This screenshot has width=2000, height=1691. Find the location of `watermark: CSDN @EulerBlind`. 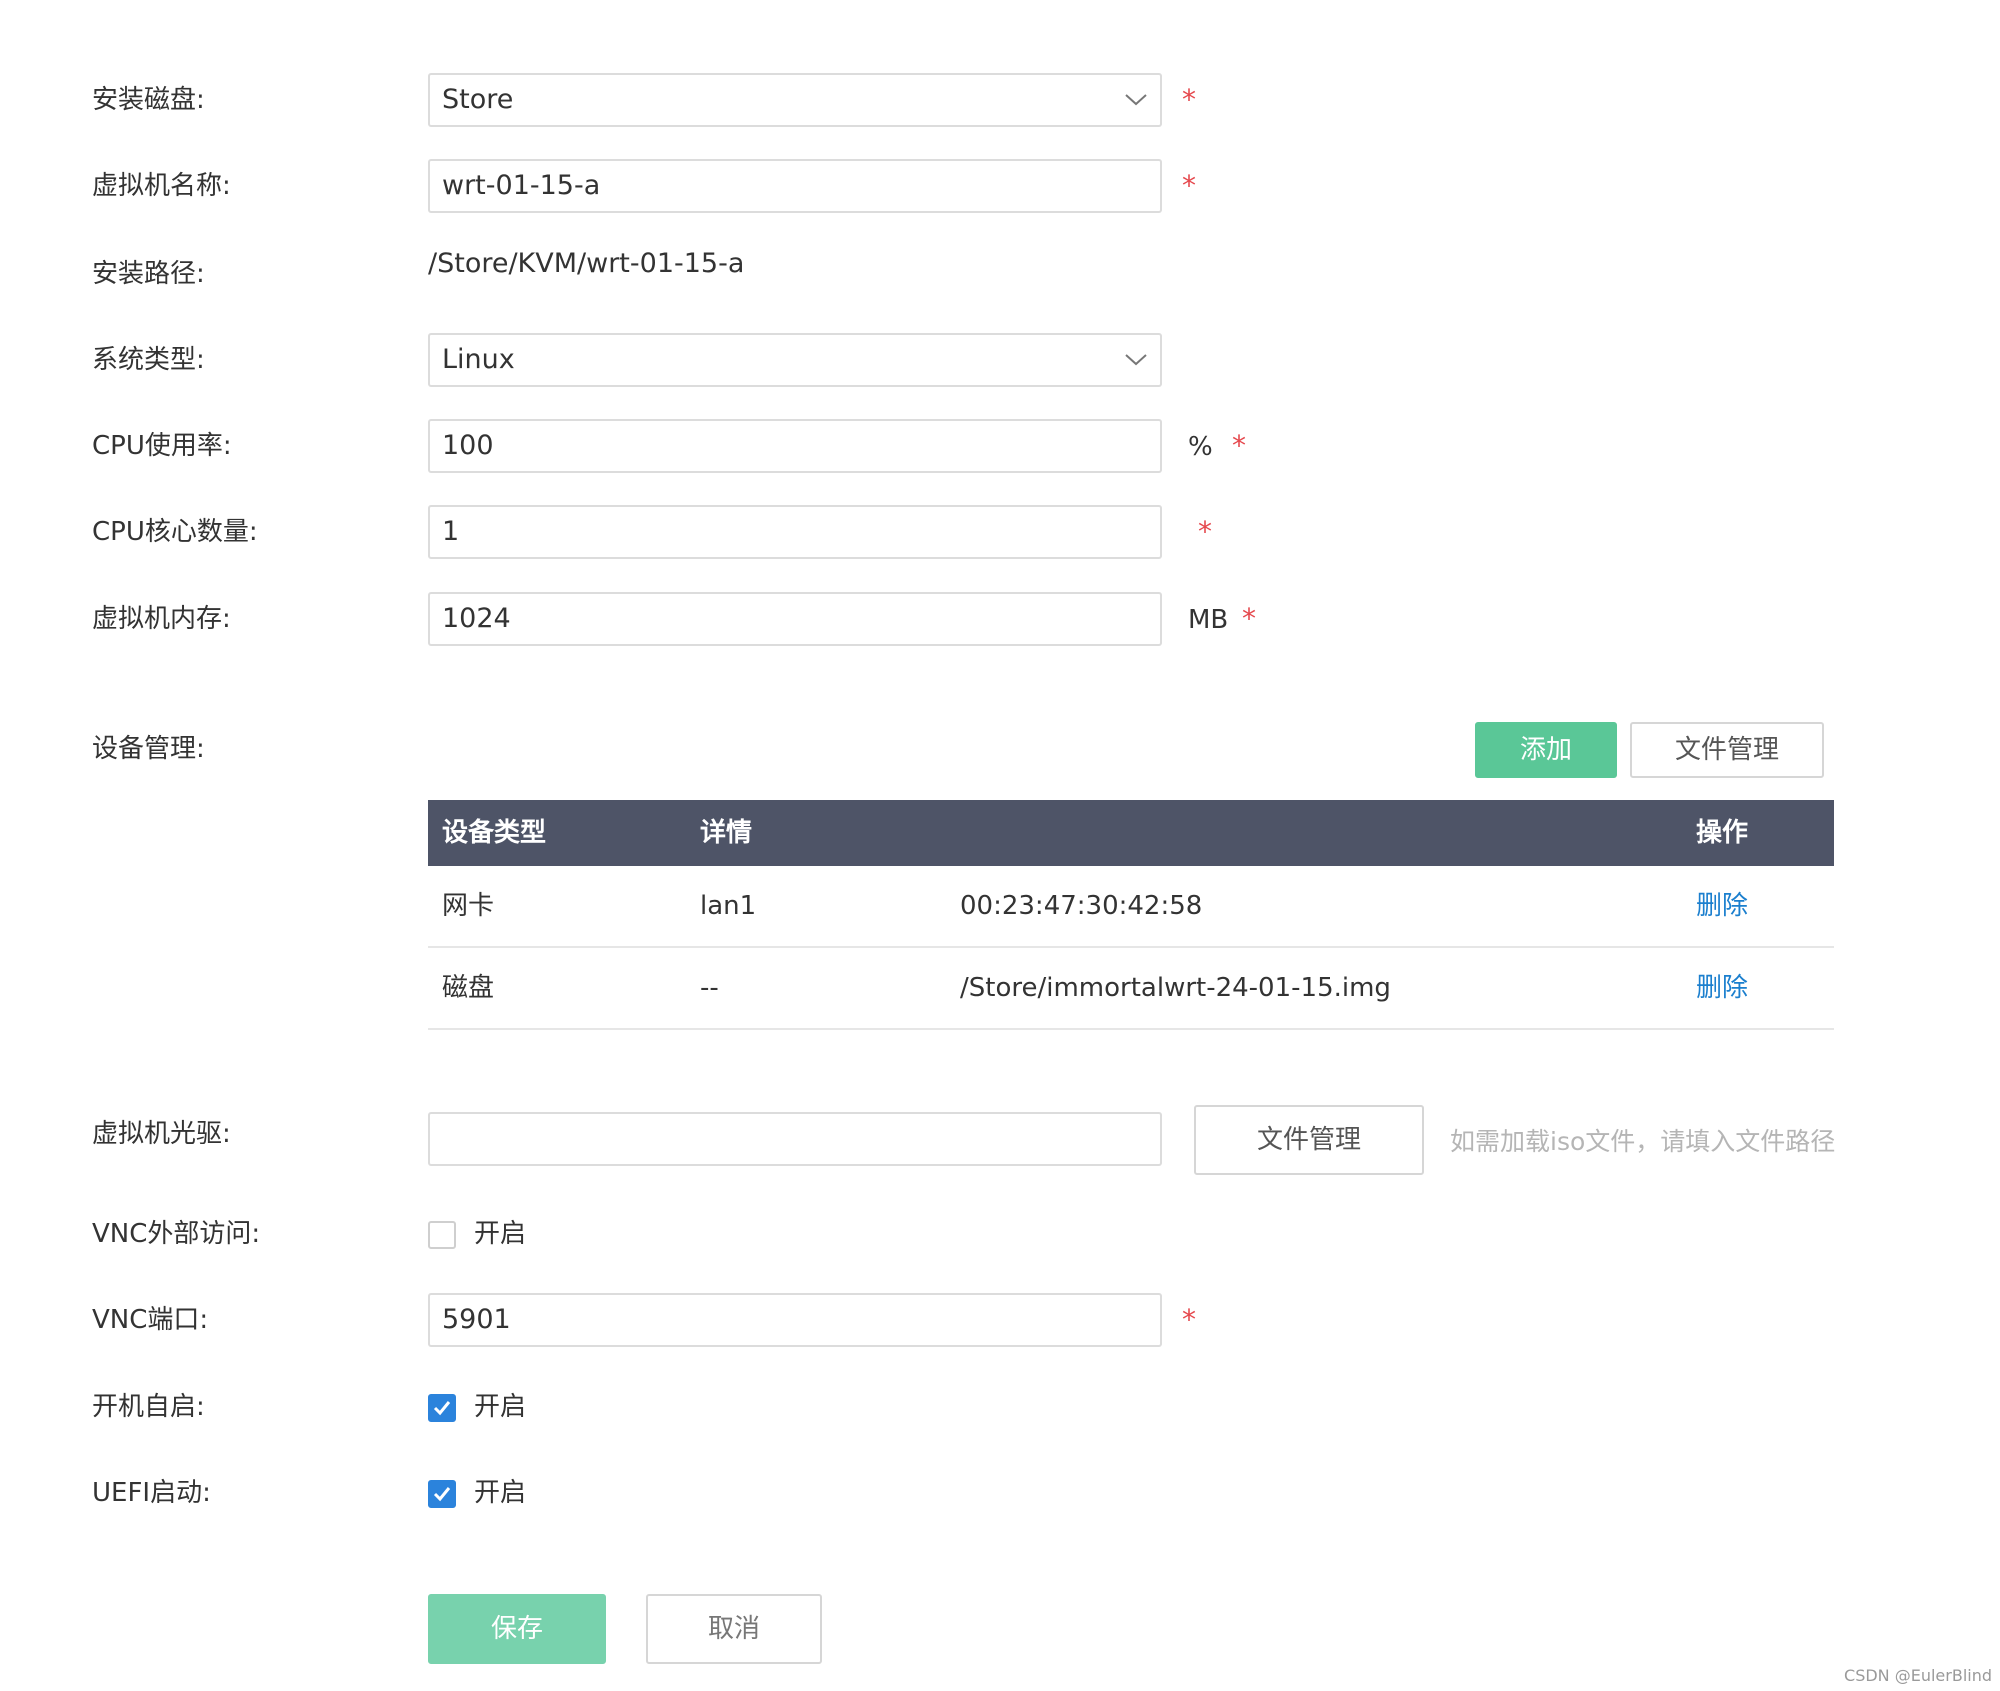

watermark: CSDN @EulerBlind is located at coordinates (1918, 1675).